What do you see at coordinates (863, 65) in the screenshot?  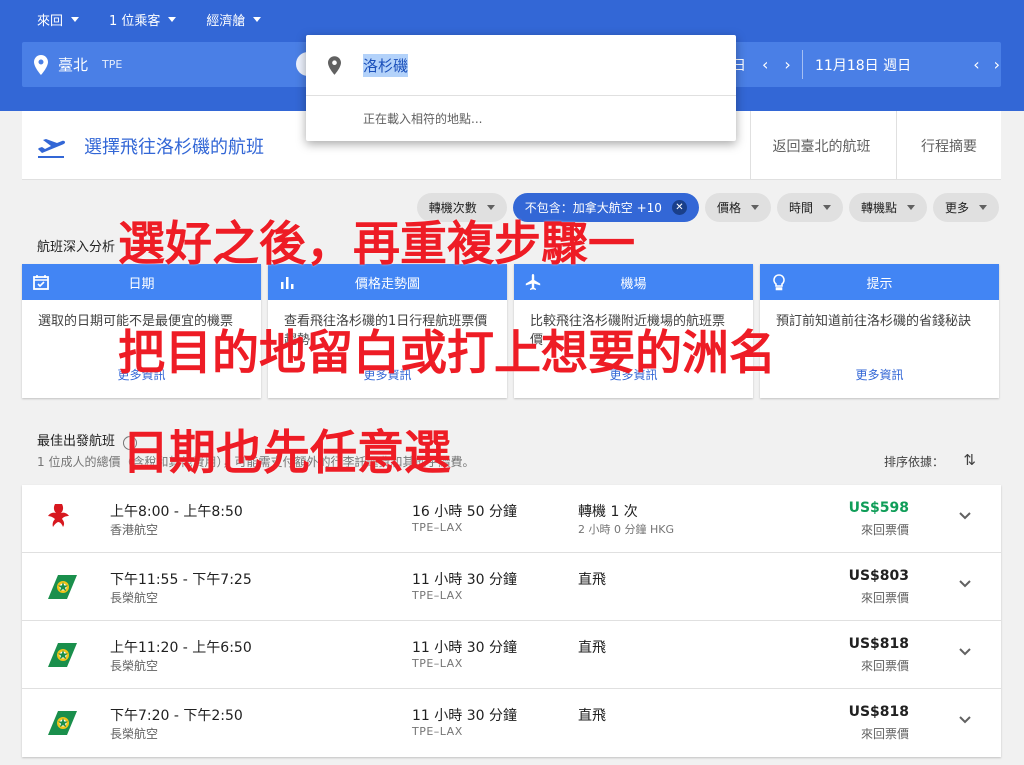 I see `return-date-text: 11月18日 週日` at bounding box center [863, 65].